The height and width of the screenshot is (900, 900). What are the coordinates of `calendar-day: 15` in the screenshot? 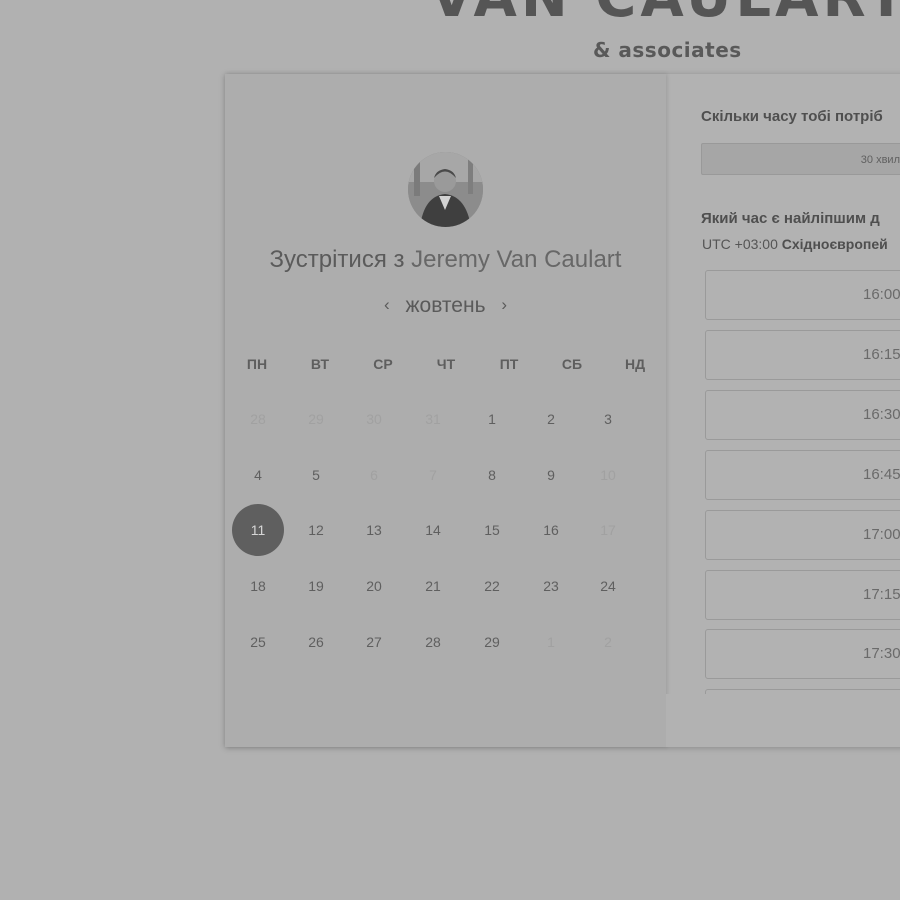 It's located at (492, 530).